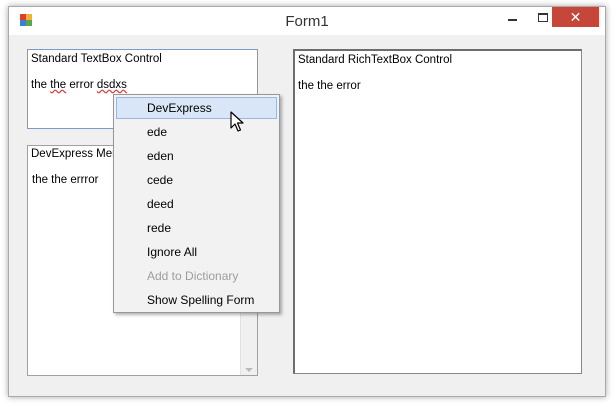 The height and width of the screenshot is (411, 615). I want to click on menu-item-deed: deed, so click(196, 204).